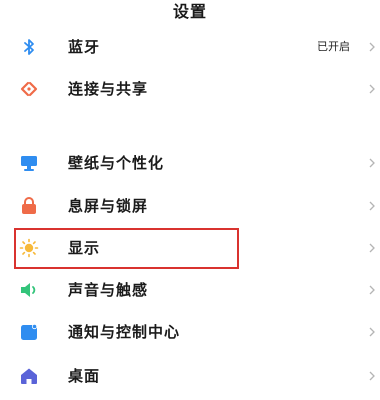 The width and height of the screenshot is (380, 400). Describe the element at coordinates (29, 47) in the screenshot. I see `bluetooth-icon` at that location.